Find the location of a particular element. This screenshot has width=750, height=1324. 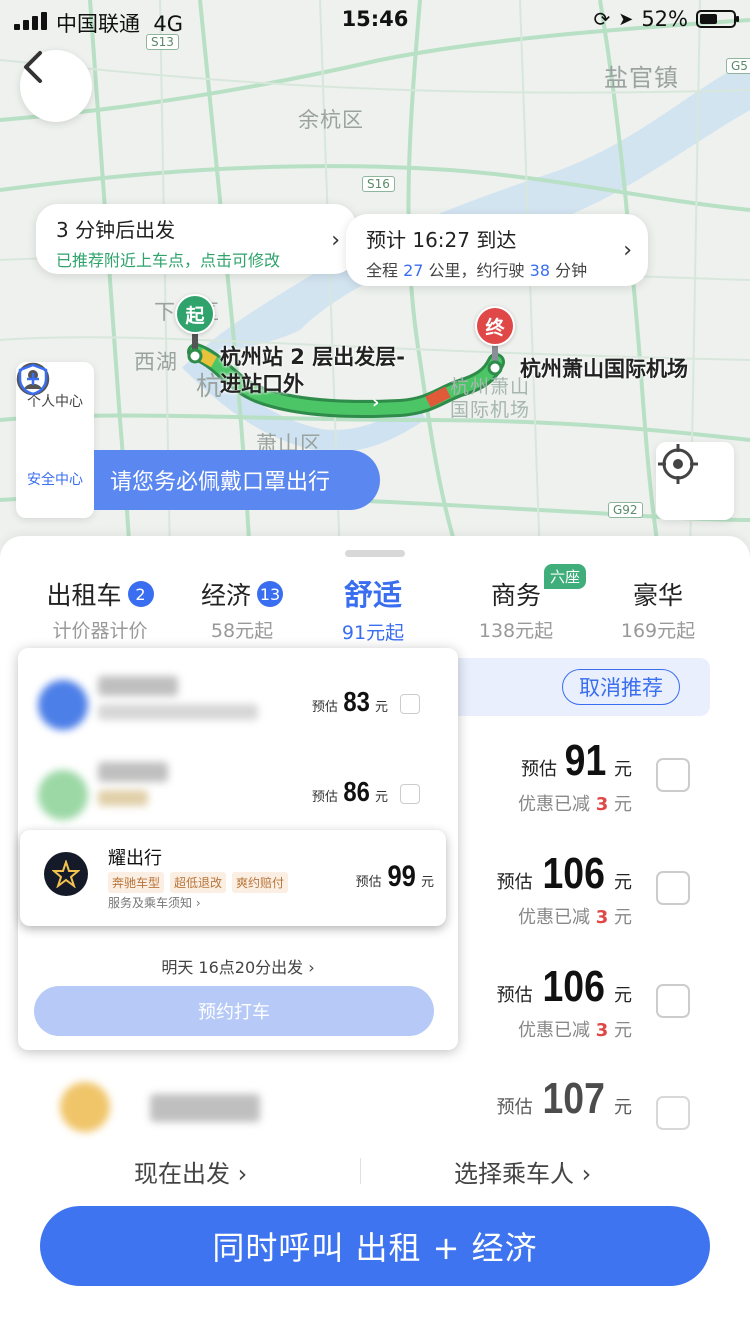

locate-button is located at coordinates (695, 481).